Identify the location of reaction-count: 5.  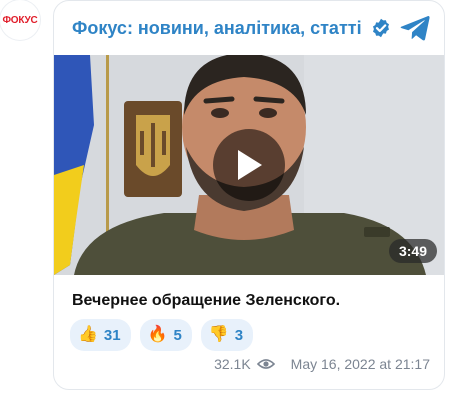
(177, 335).